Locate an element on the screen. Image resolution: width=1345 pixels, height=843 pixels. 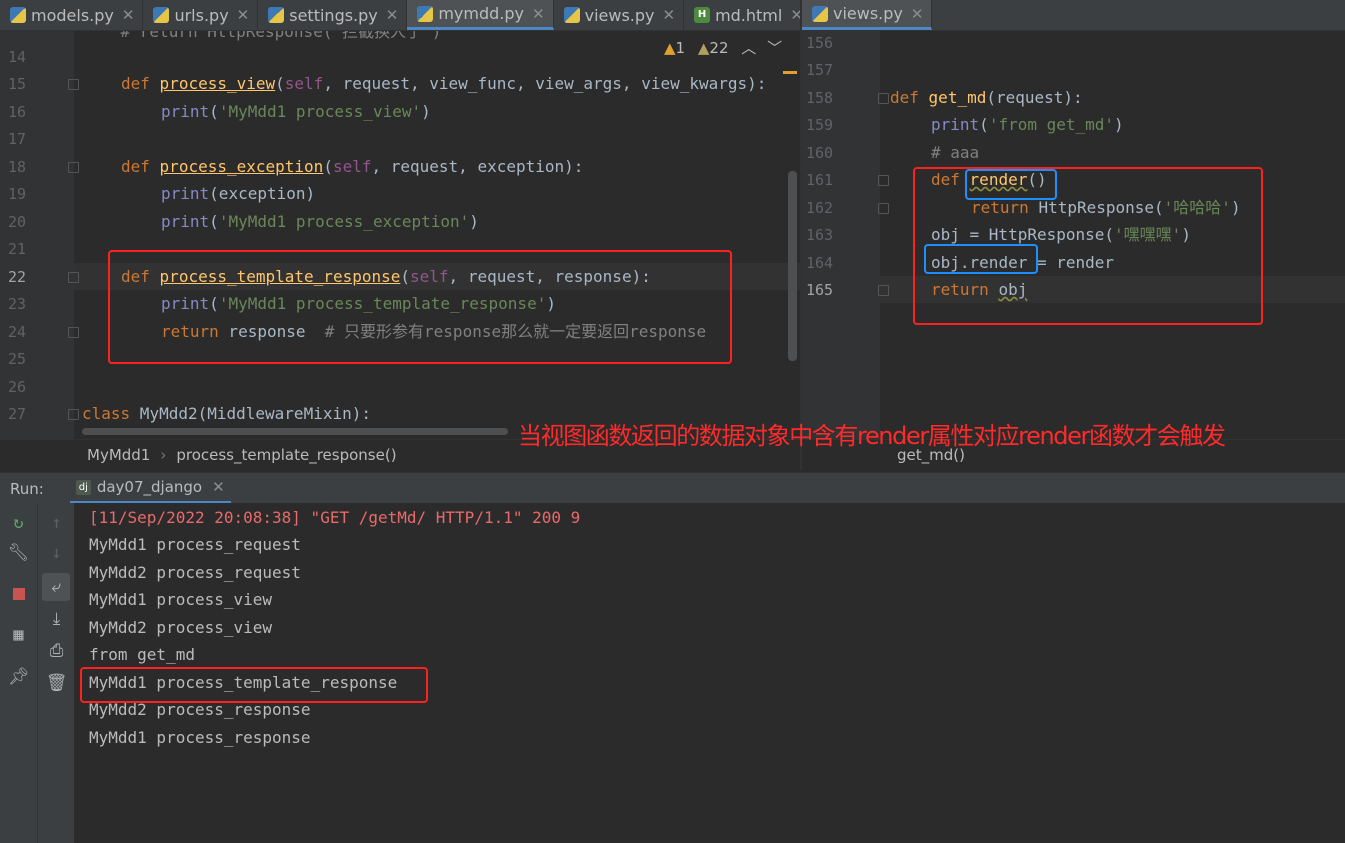
line-number: 24 is located at coordinates (17, 332).